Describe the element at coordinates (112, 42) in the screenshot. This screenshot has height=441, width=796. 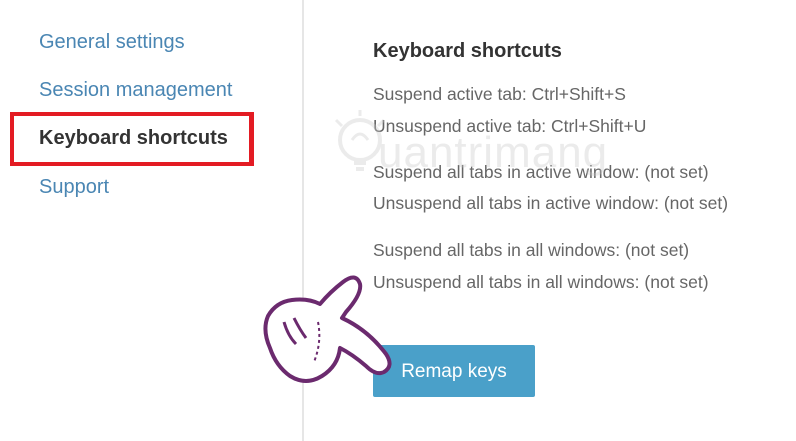
I see `sidebar-item-general-settings: General settings` at that location.